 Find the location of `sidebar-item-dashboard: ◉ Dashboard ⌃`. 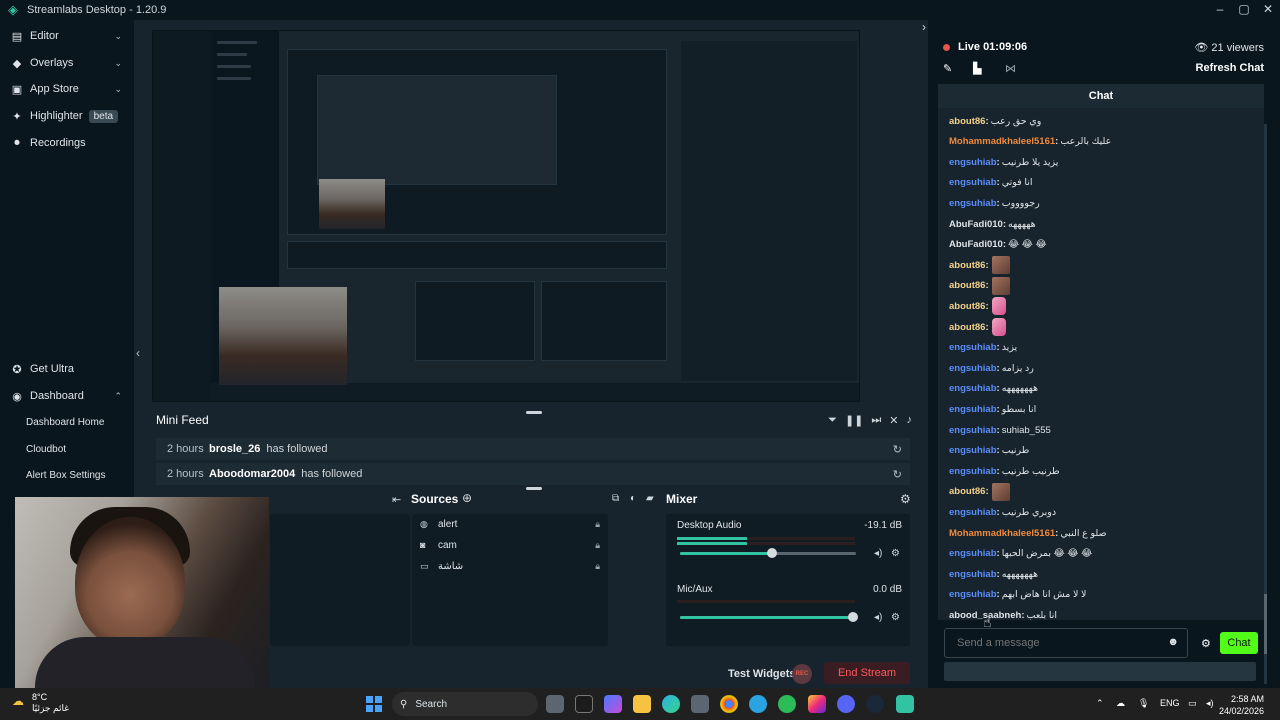

sidebar-item-dashboard: ◉ Dashboard ⌃ is located at coordinates (67, 396).